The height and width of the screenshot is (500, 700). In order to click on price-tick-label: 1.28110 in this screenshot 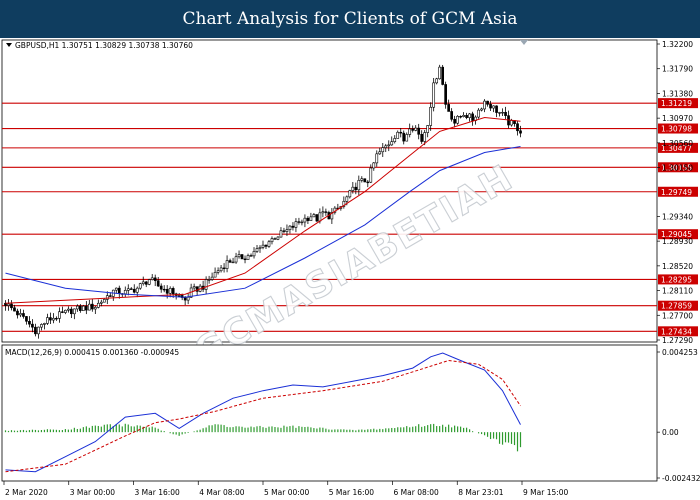, I will do `click(677, 291)`.